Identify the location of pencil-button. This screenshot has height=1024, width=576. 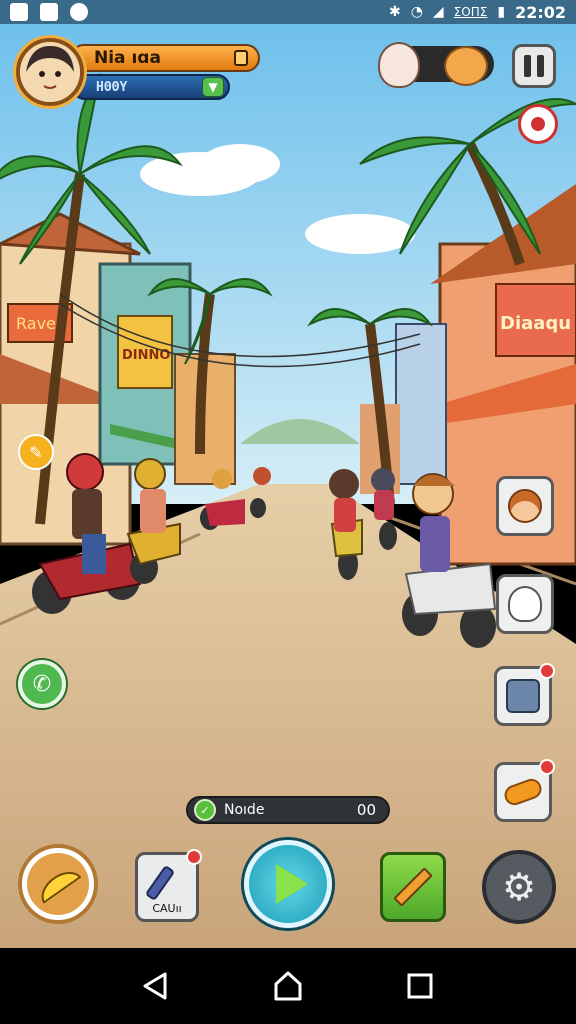
(413, 887).